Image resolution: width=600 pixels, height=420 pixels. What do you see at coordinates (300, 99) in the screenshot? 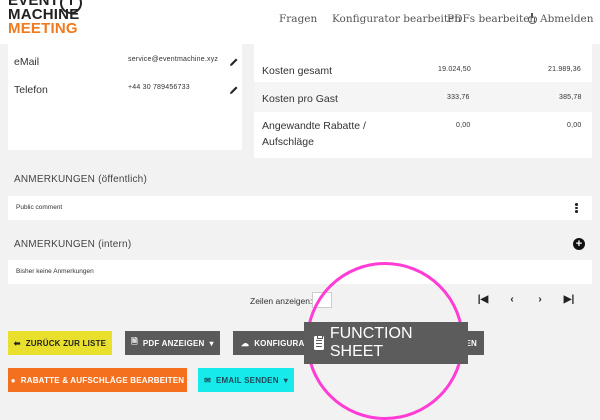
I see `cost-per-guest-label: Kosten pro Gast` at bounding box center [300, 99].